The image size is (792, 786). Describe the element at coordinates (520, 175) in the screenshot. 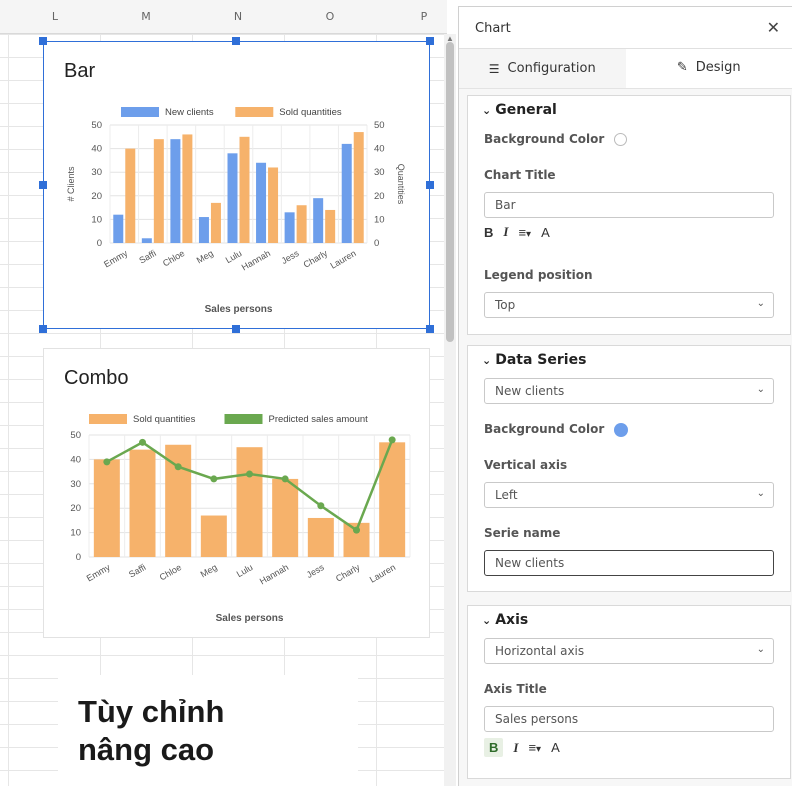

I see `chart-title-label: Chart Title` at that location.